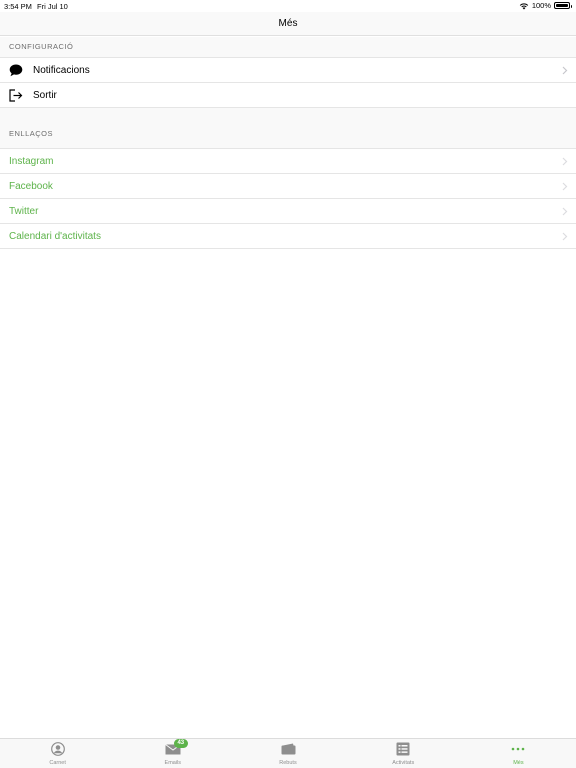  What do you see at coordinates (16, 95) in the screenshot?
I see `logout-icon` at bounding box center [16, 95].